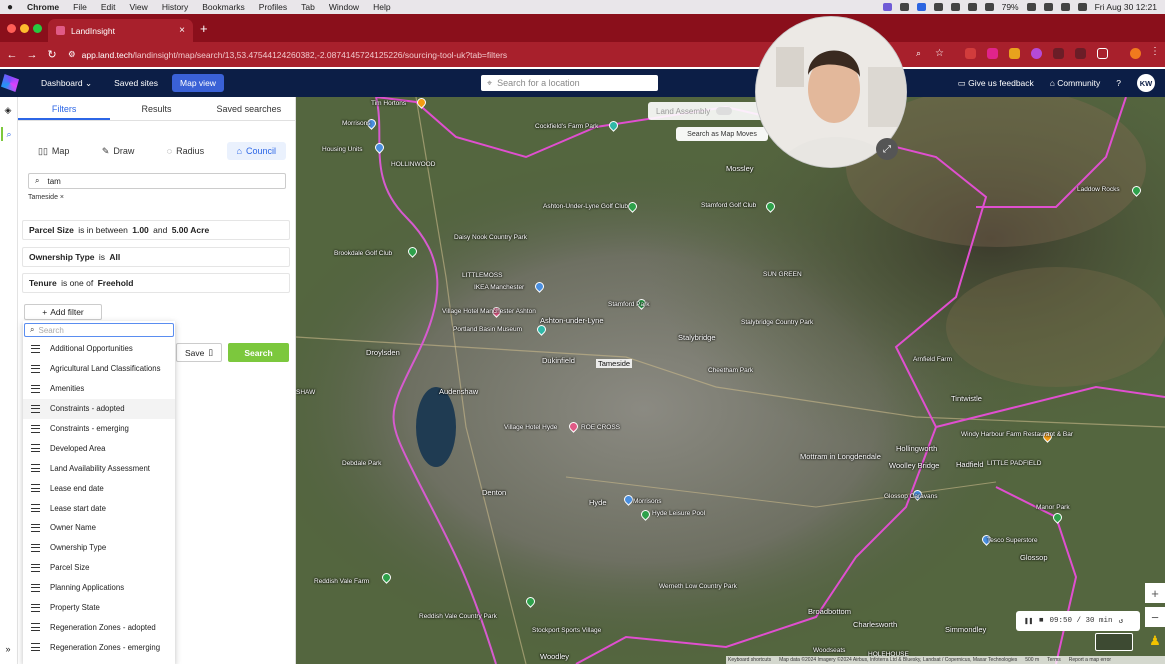  I want to click on avatar: KW, so click(1146, 83).